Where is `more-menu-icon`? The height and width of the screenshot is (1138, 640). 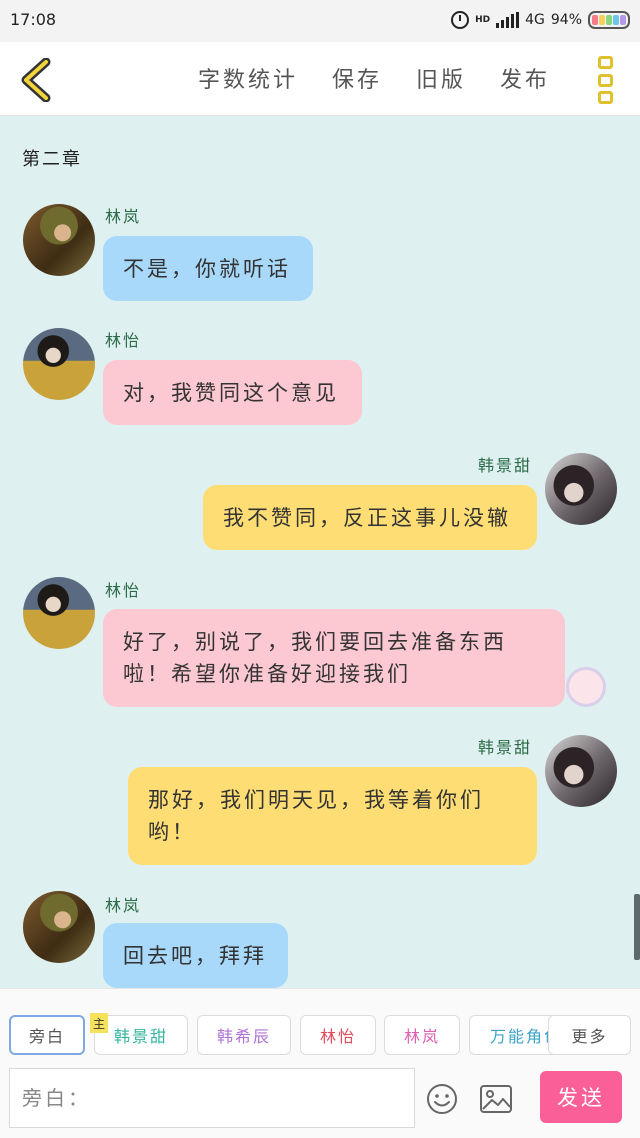
more-menu-icon is located at coordinates (606, 80).